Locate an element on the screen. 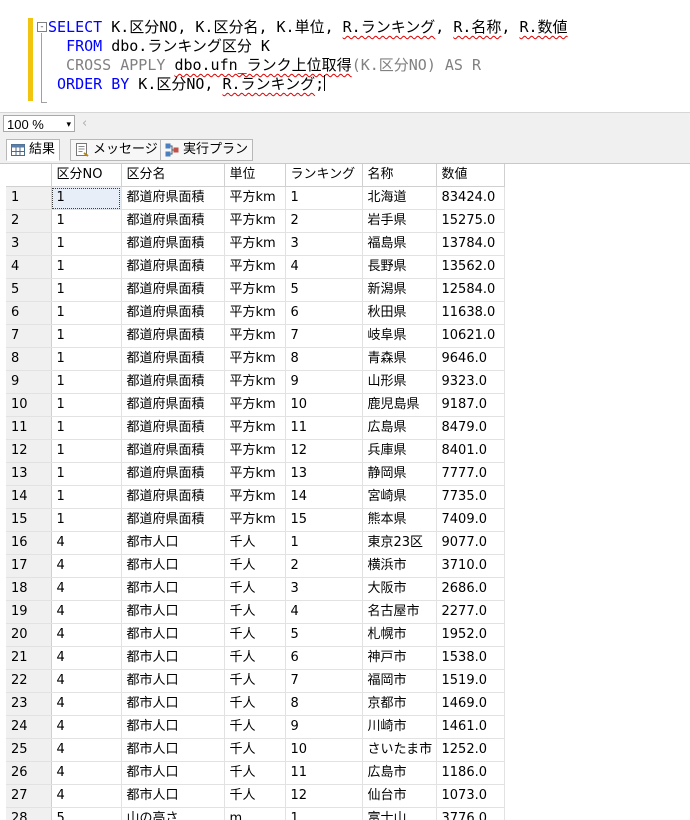  table-row: 20 4 都市人口 千人 5 札幌市 1952.0 is located at coordinates (255, 635).